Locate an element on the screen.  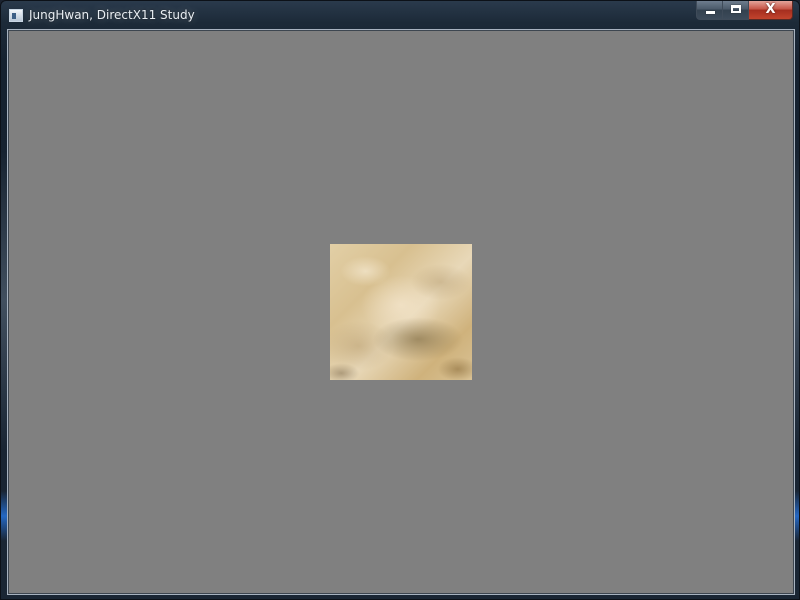
app-window-icon is located at coordinates (16, 15).